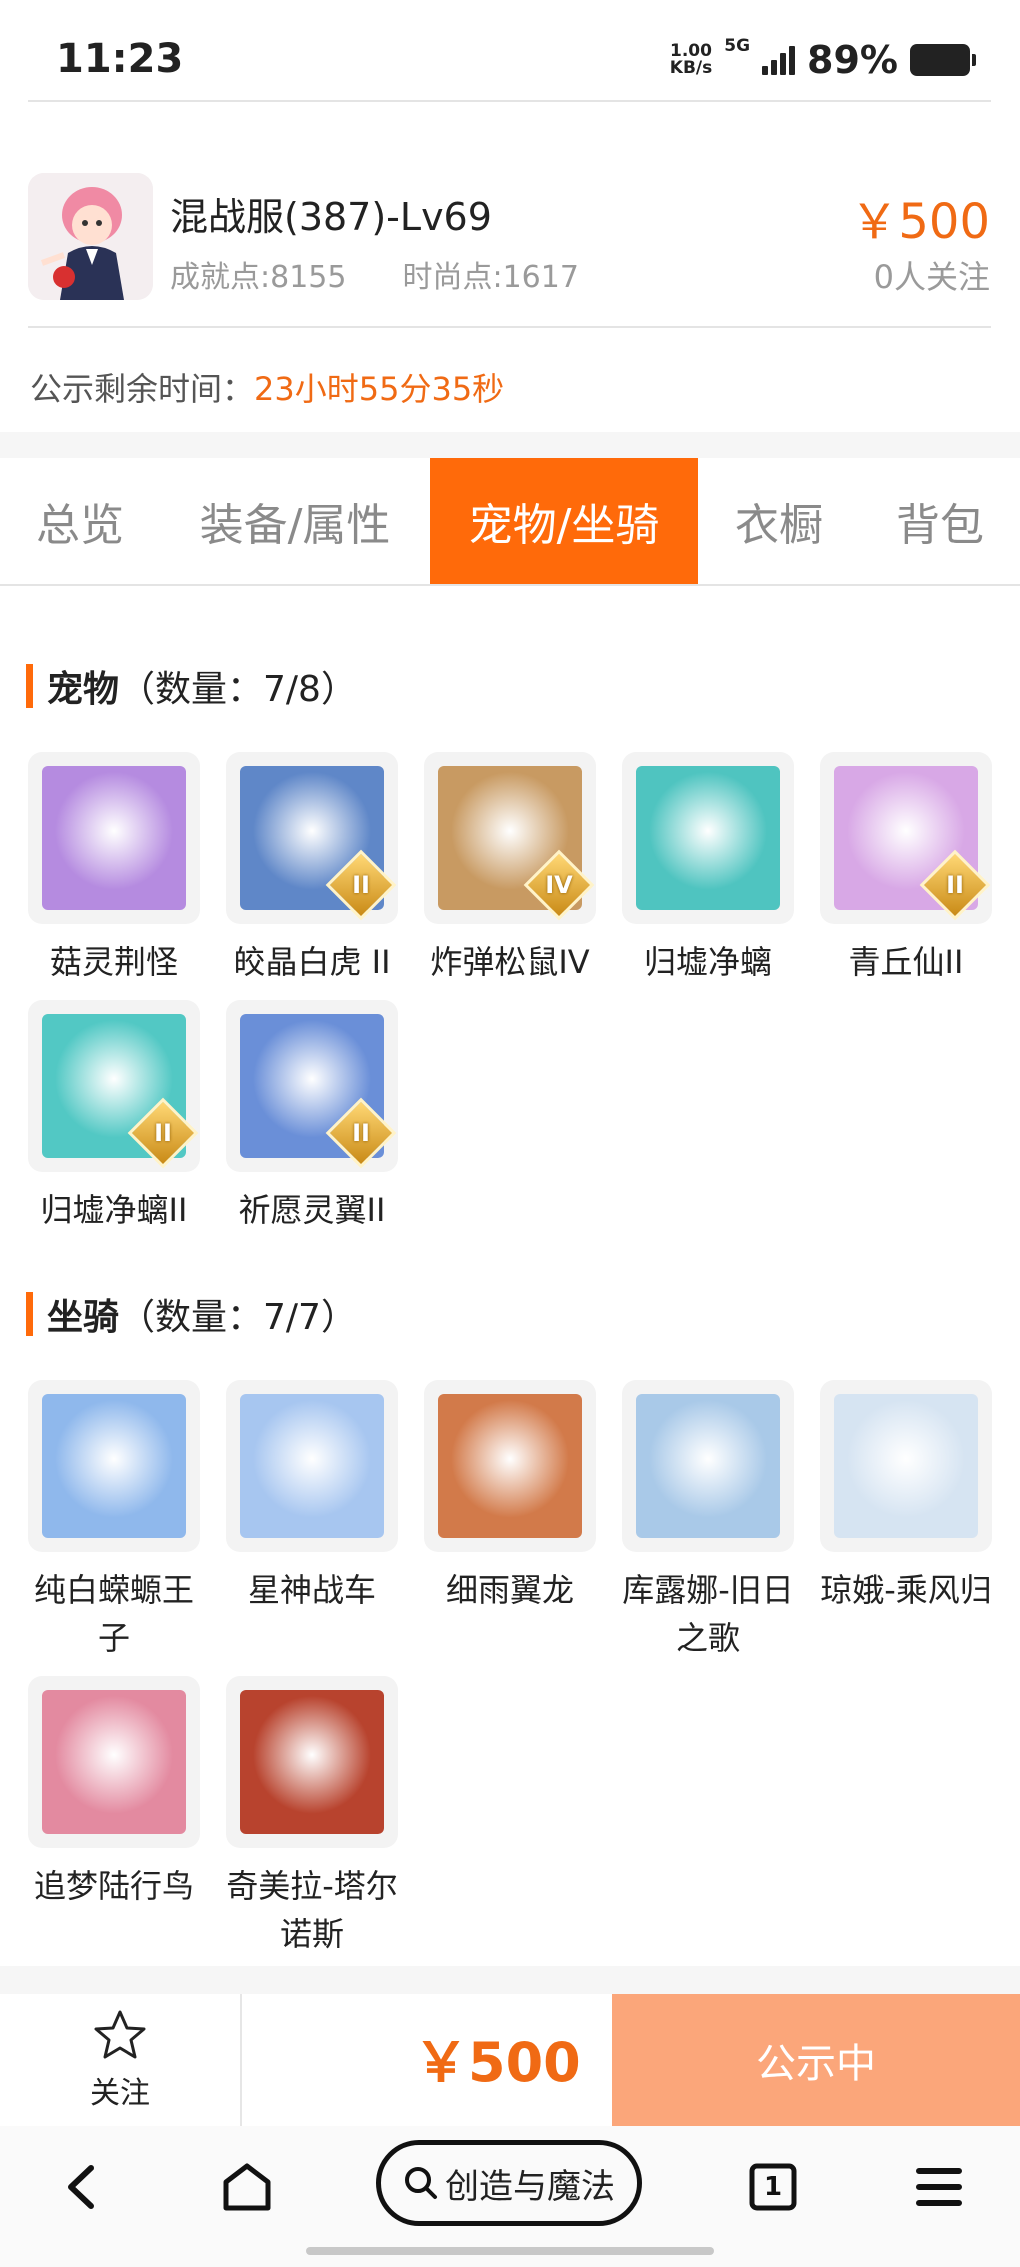 The height and width of the screenshot is (2267, 1020). I want to click on network-type: 5G, so click(737, 46).